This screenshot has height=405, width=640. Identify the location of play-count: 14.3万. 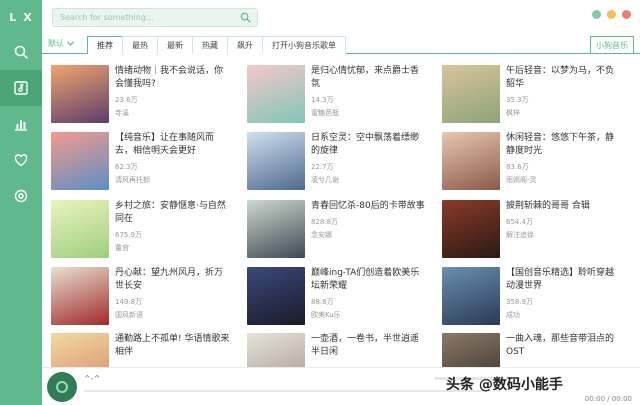
(322, 100).